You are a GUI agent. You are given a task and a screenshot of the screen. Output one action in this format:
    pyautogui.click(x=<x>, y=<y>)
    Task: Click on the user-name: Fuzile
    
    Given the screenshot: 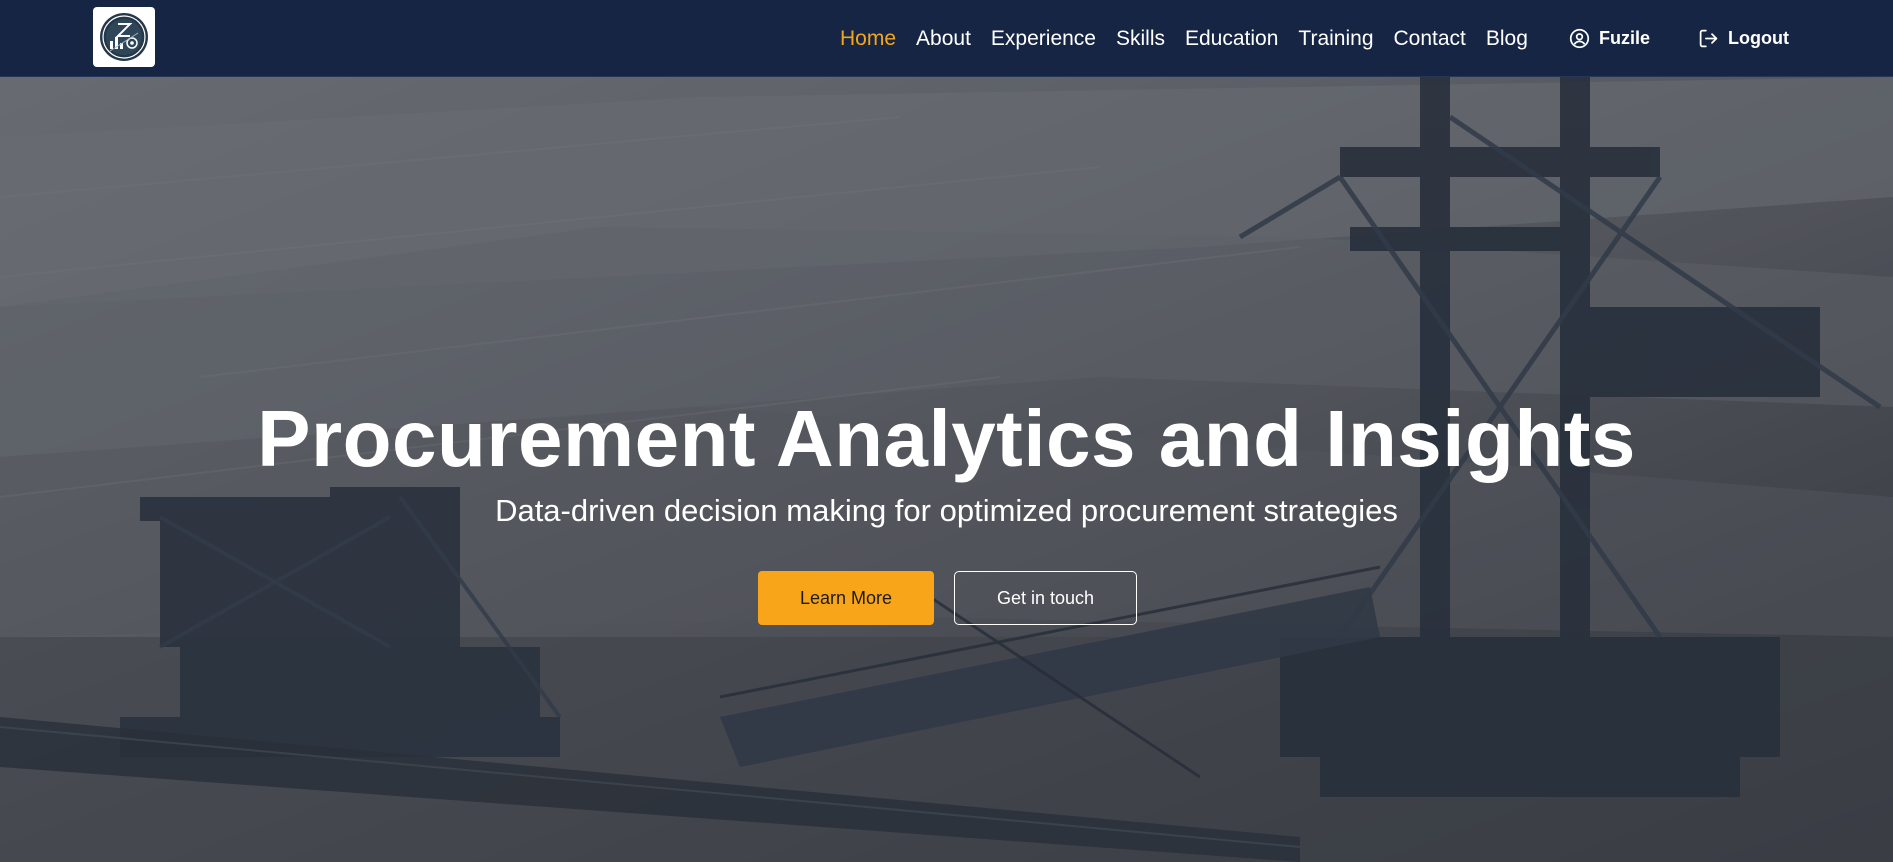 What is the action you would take?
    pyautogui.click(x=1625, y=38)
    